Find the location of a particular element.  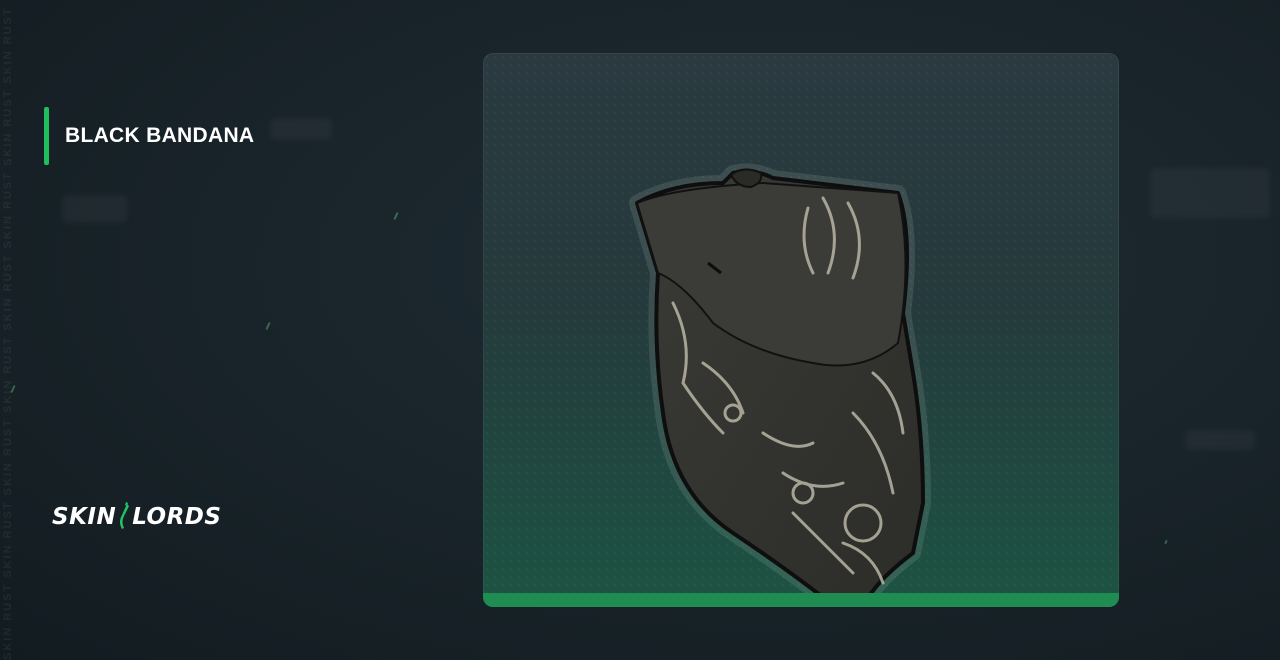

logo-text-skin: SKIN is located at coordinates (84, 517).